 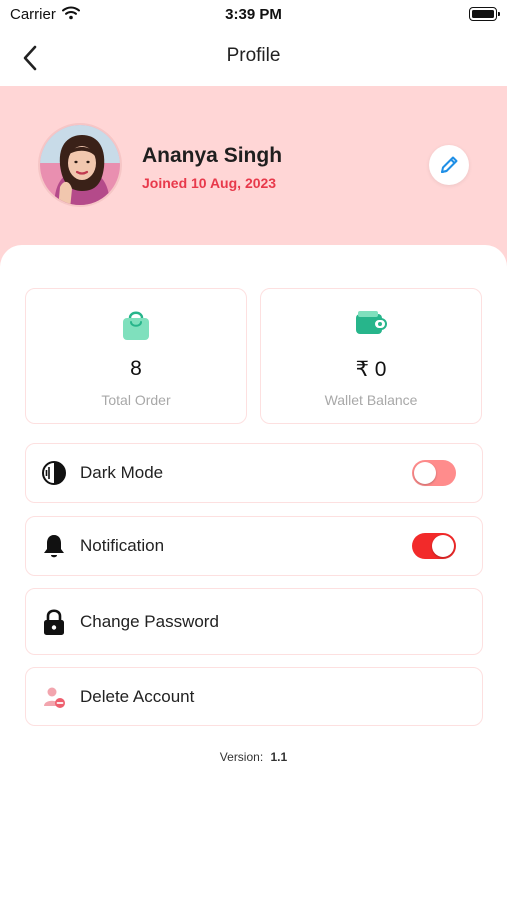 I want to click on user-name: Ananya Singh, so click(x=212, y=155).